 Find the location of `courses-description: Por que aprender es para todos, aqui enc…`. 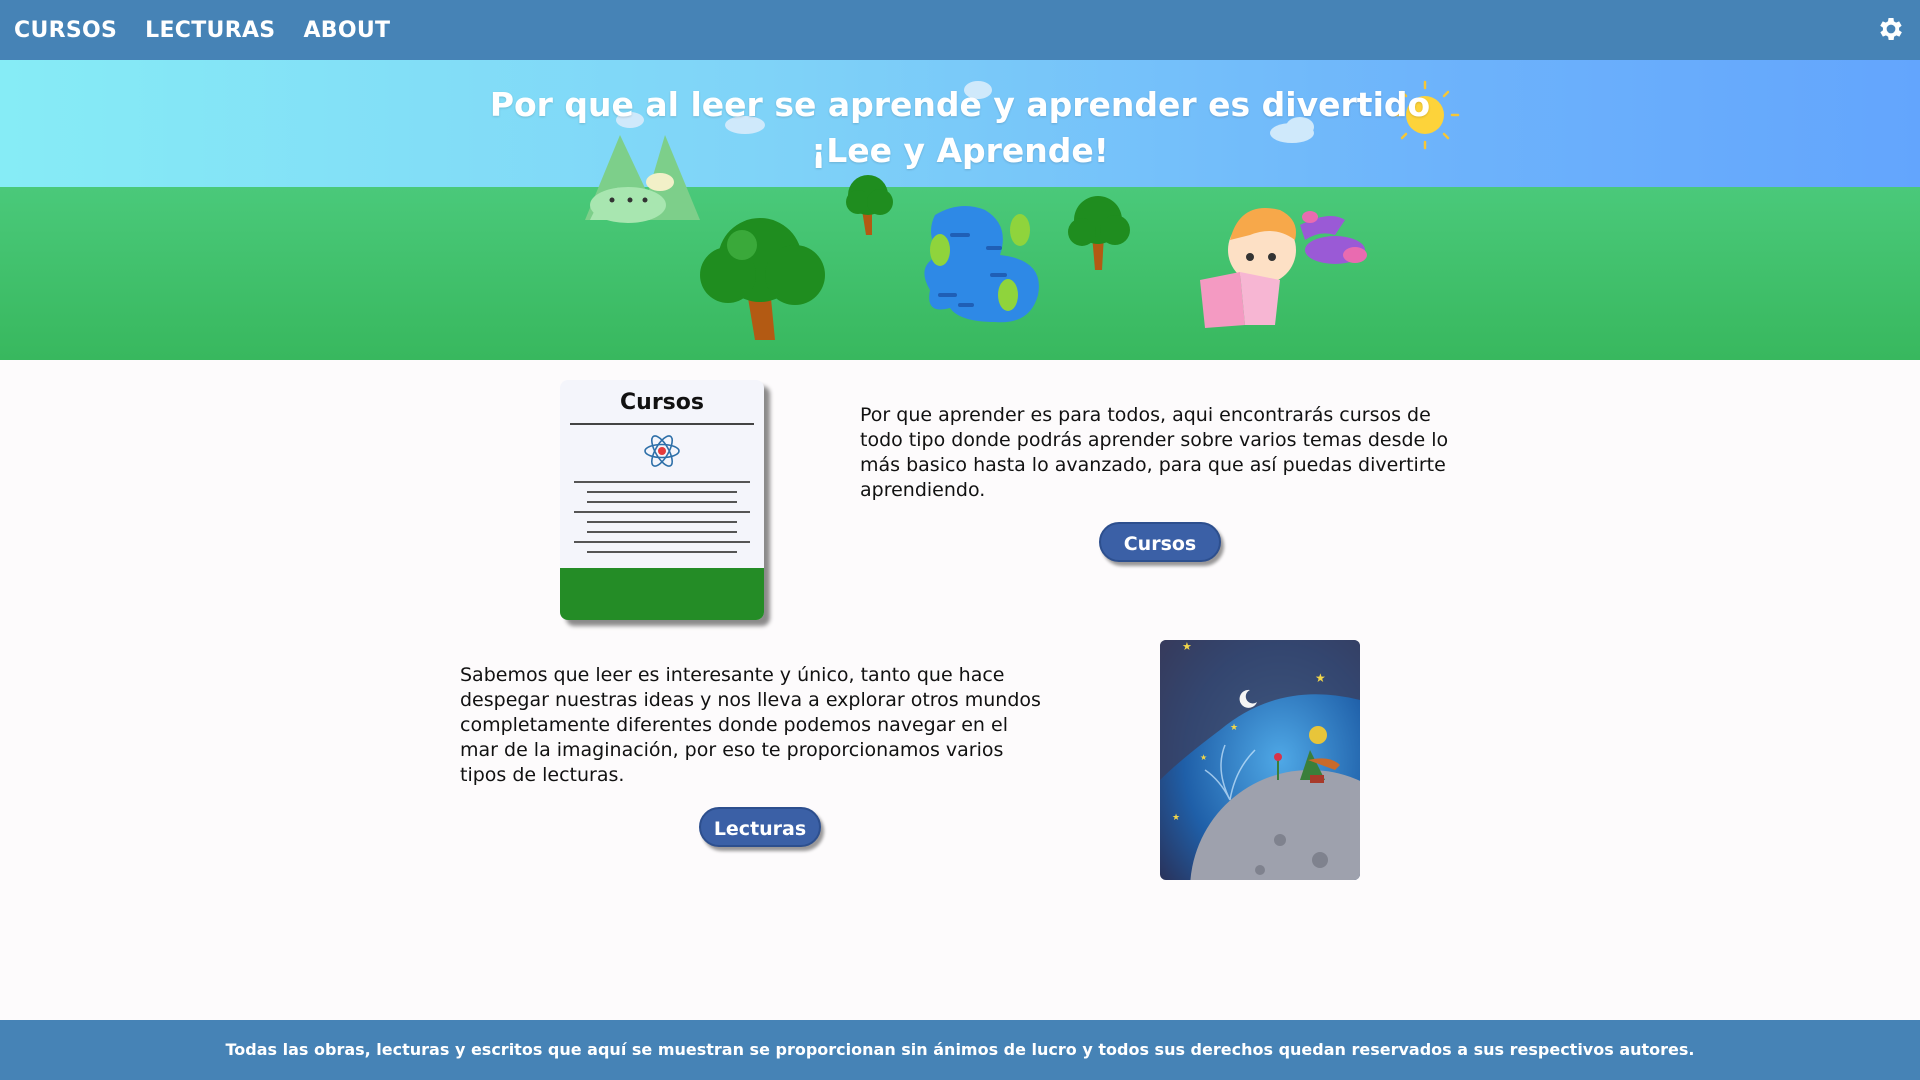

courses-description: Por que aprender es para todos, aqui enc… is located at coordinates (1154, 452).